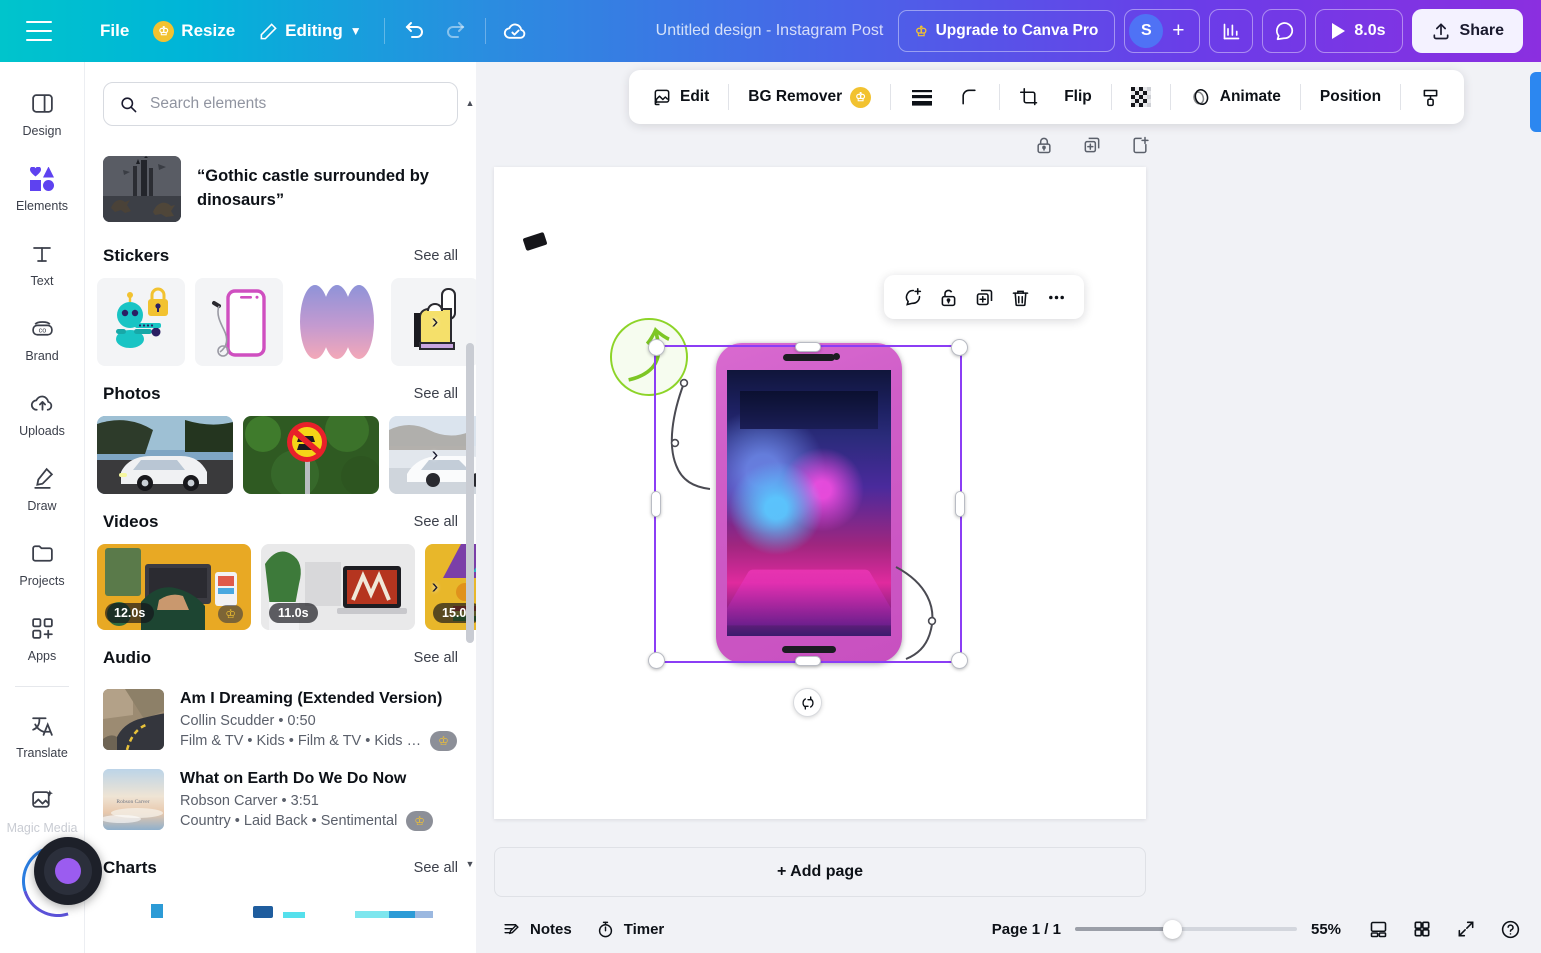  I want to click on add-page-icon, so click(1140, 145).